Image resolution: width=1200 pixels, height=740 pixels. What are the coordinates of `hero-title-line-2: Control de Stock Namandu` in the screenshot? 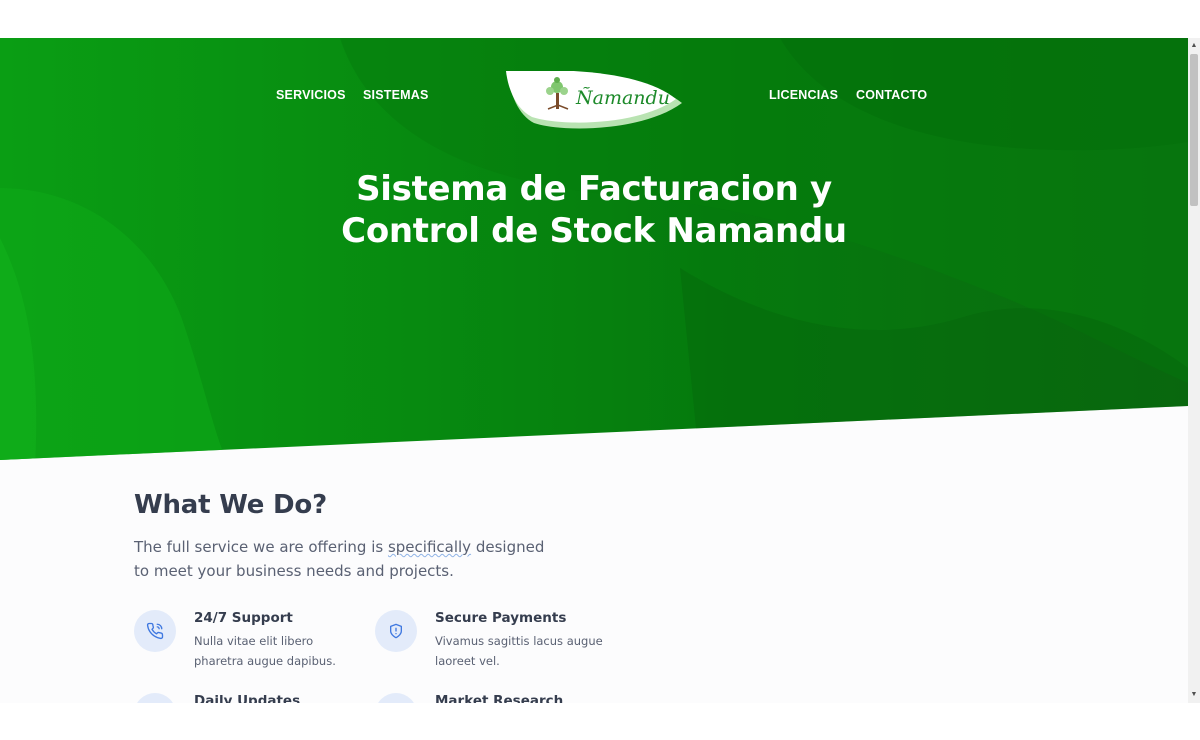 It's located at (594, 231).